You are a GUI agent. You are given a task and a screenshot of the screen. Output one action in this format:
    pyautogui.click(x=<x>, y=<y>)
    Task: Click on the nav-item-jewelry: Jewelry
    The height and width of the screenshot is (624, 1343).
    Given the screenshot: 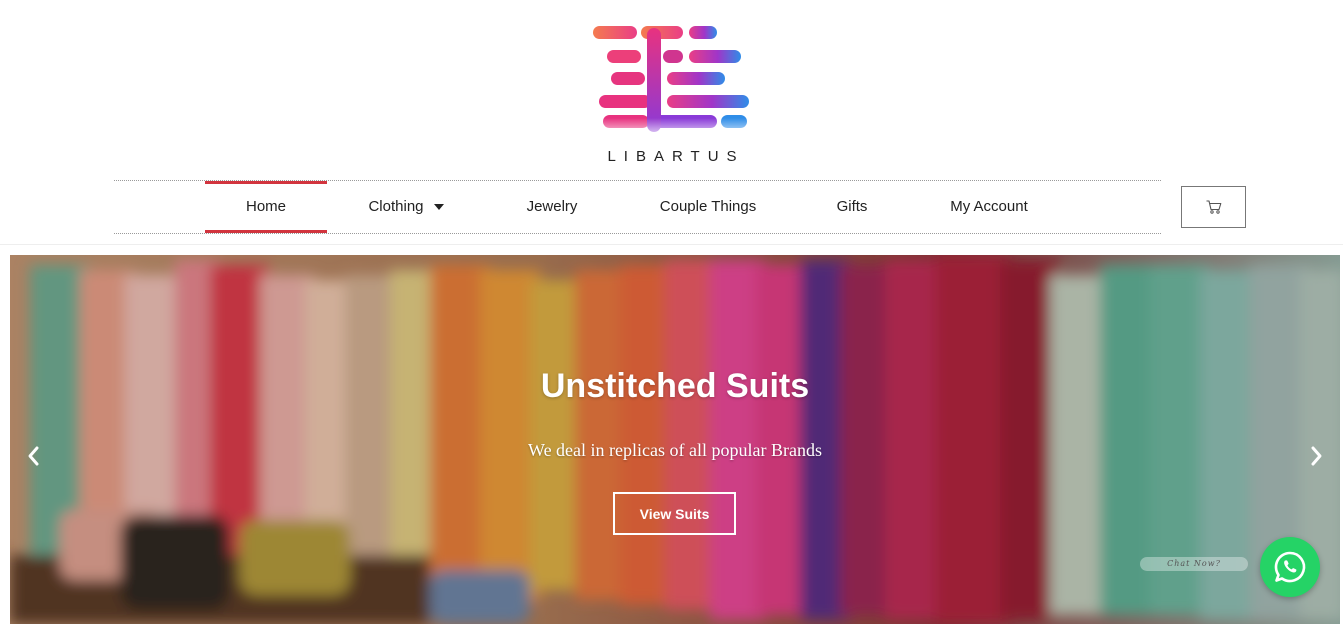 What is the action you would take?
    pyautogui.click(x=552, y=207)
    